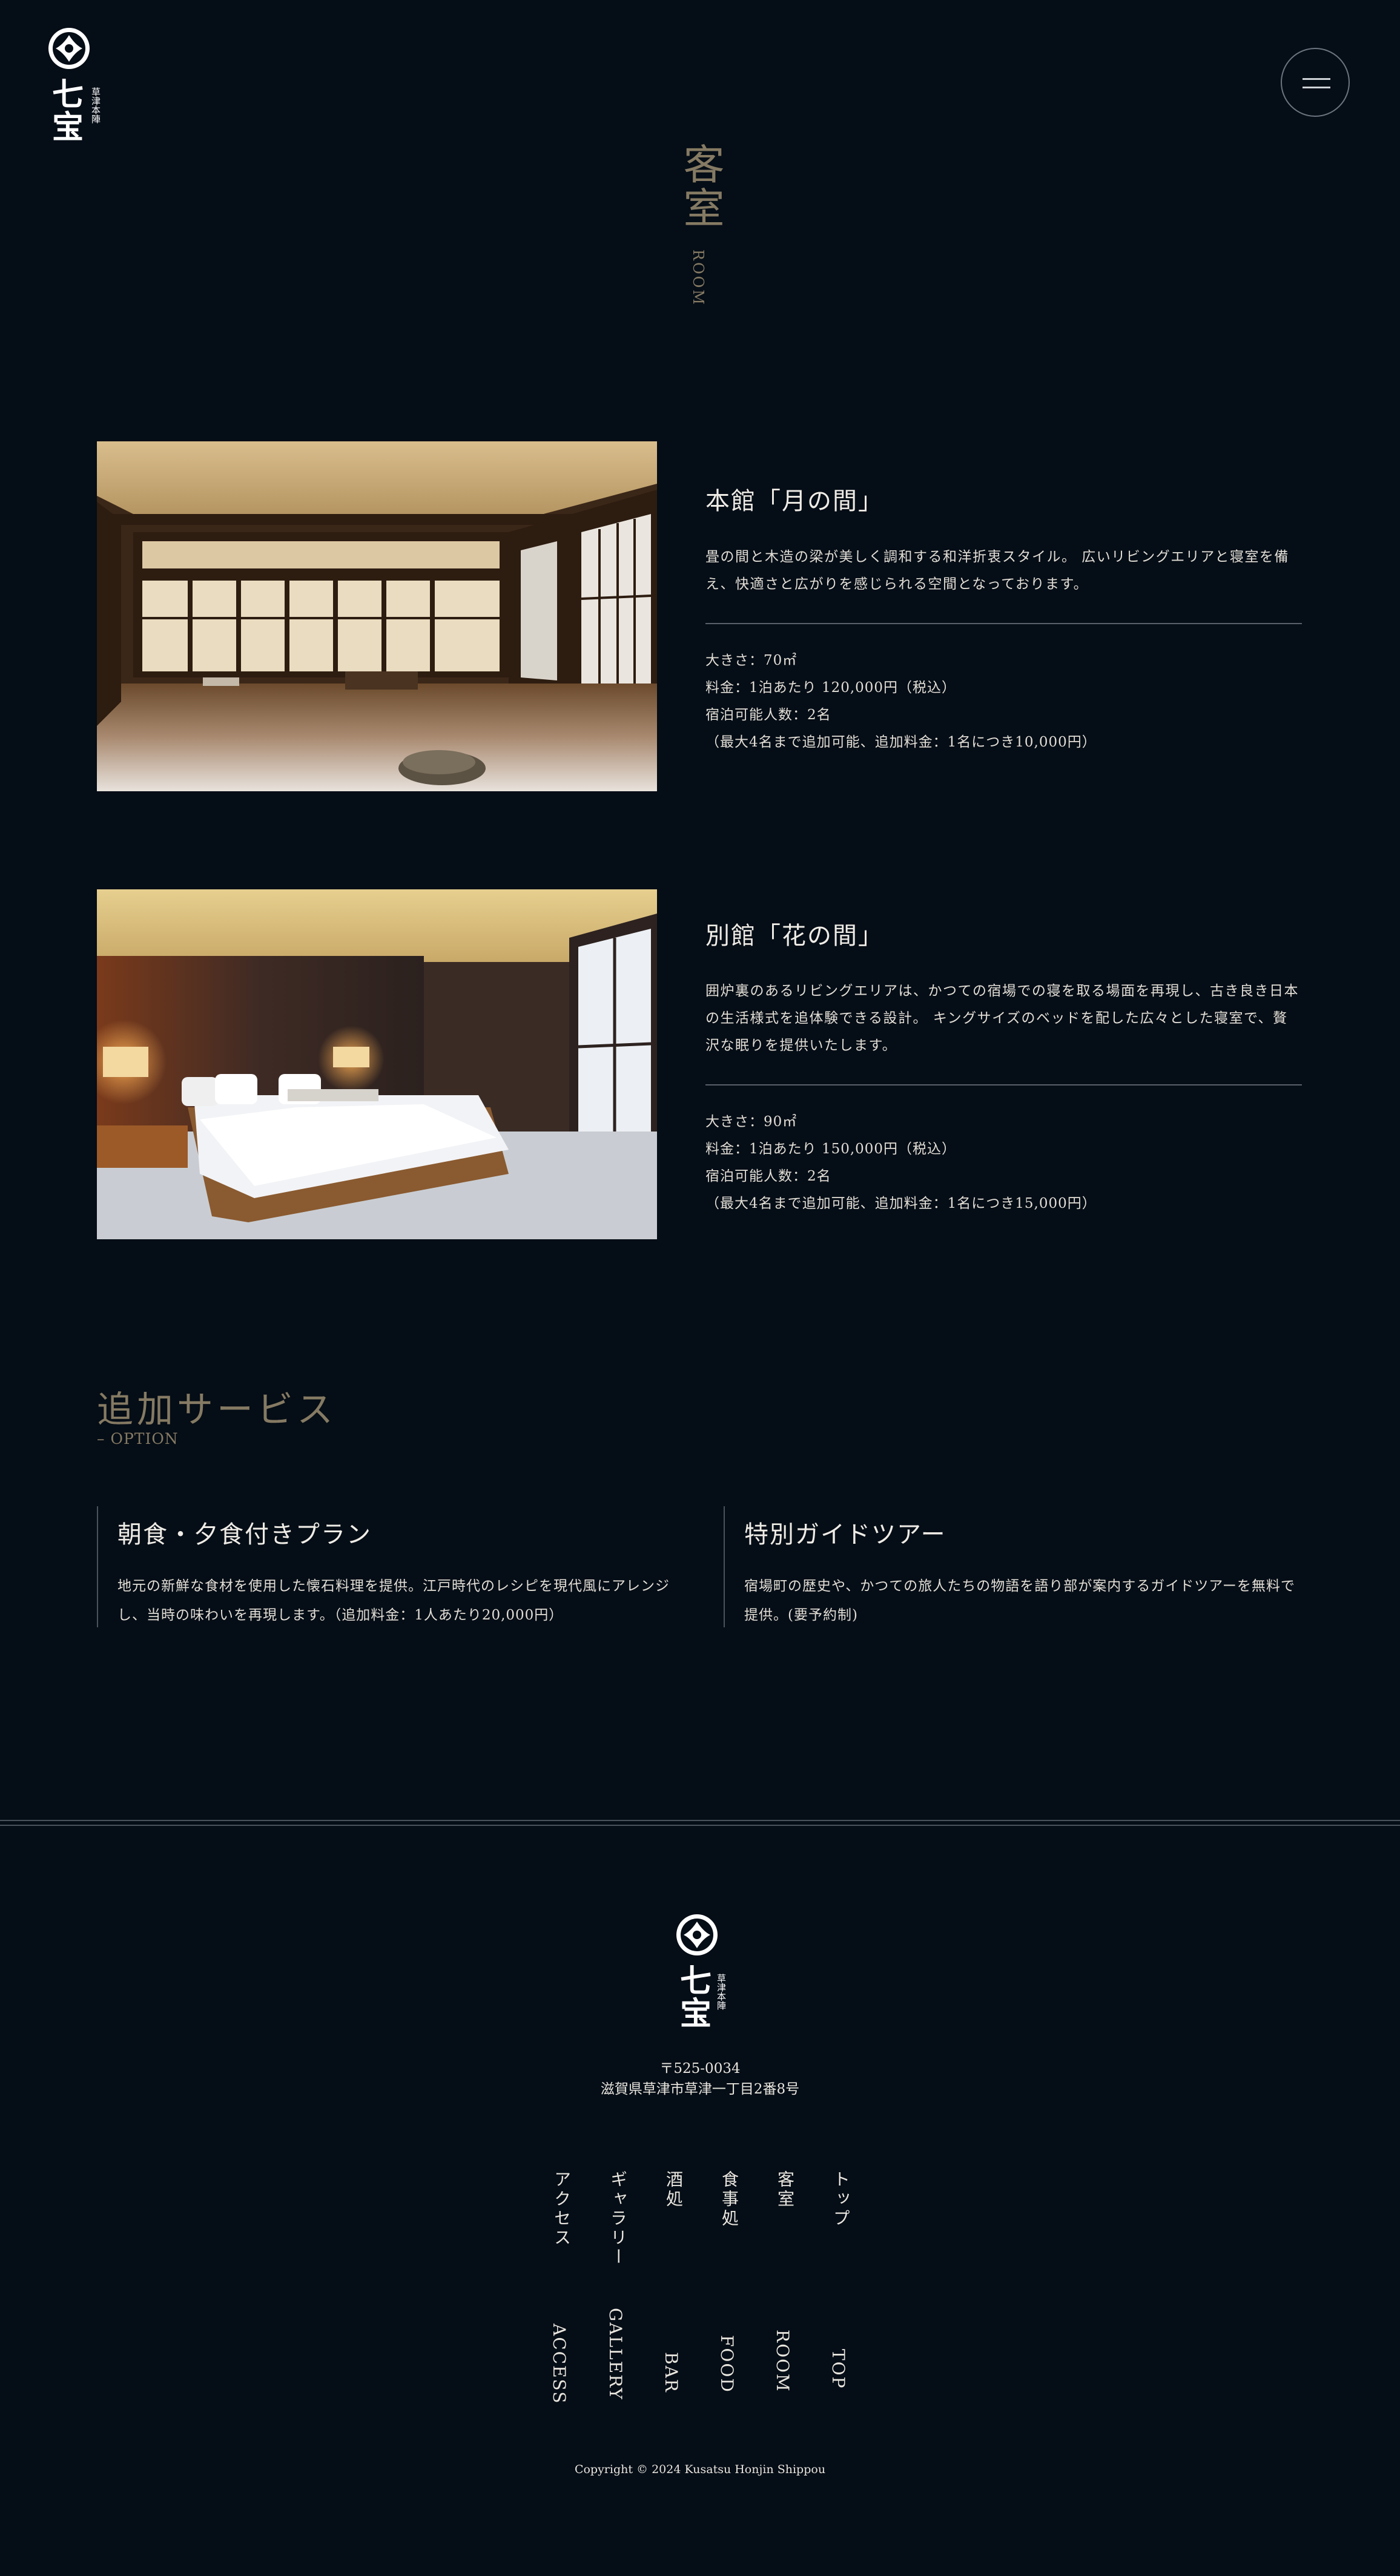 This screenshot has height=2576, width=1400. I want to click on nav-label-ja: 客室, so click(785, 2189).